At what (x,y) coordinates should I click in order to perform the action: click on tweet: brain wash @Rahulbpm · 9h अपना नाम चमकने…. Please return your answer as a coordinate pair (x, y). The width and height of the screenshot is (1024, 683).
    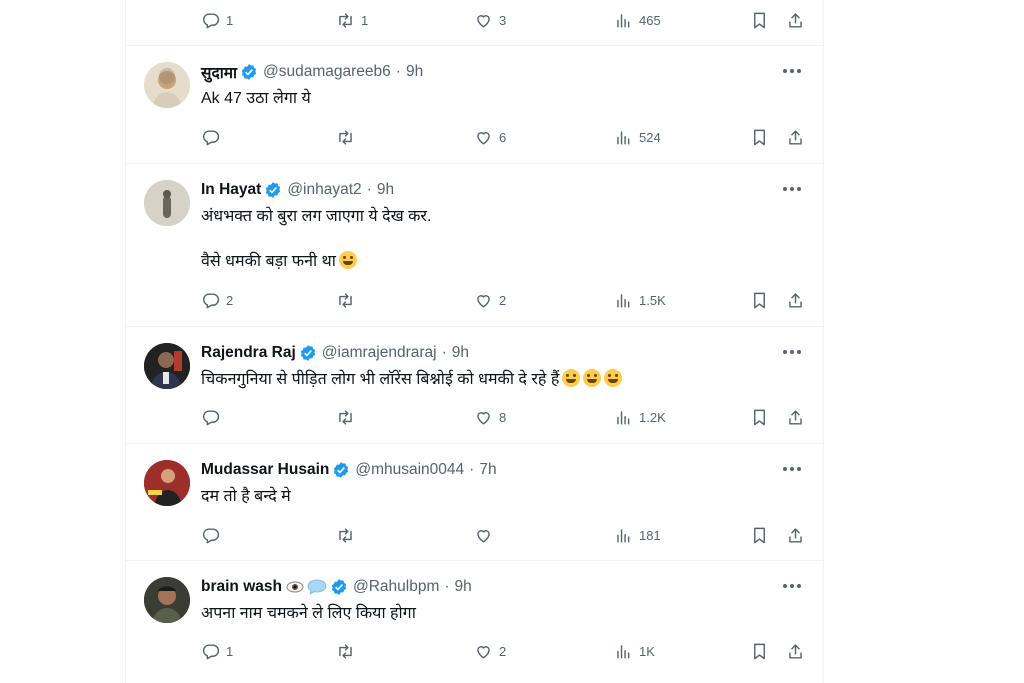
    Looking at the image, I should click on (474, 622).